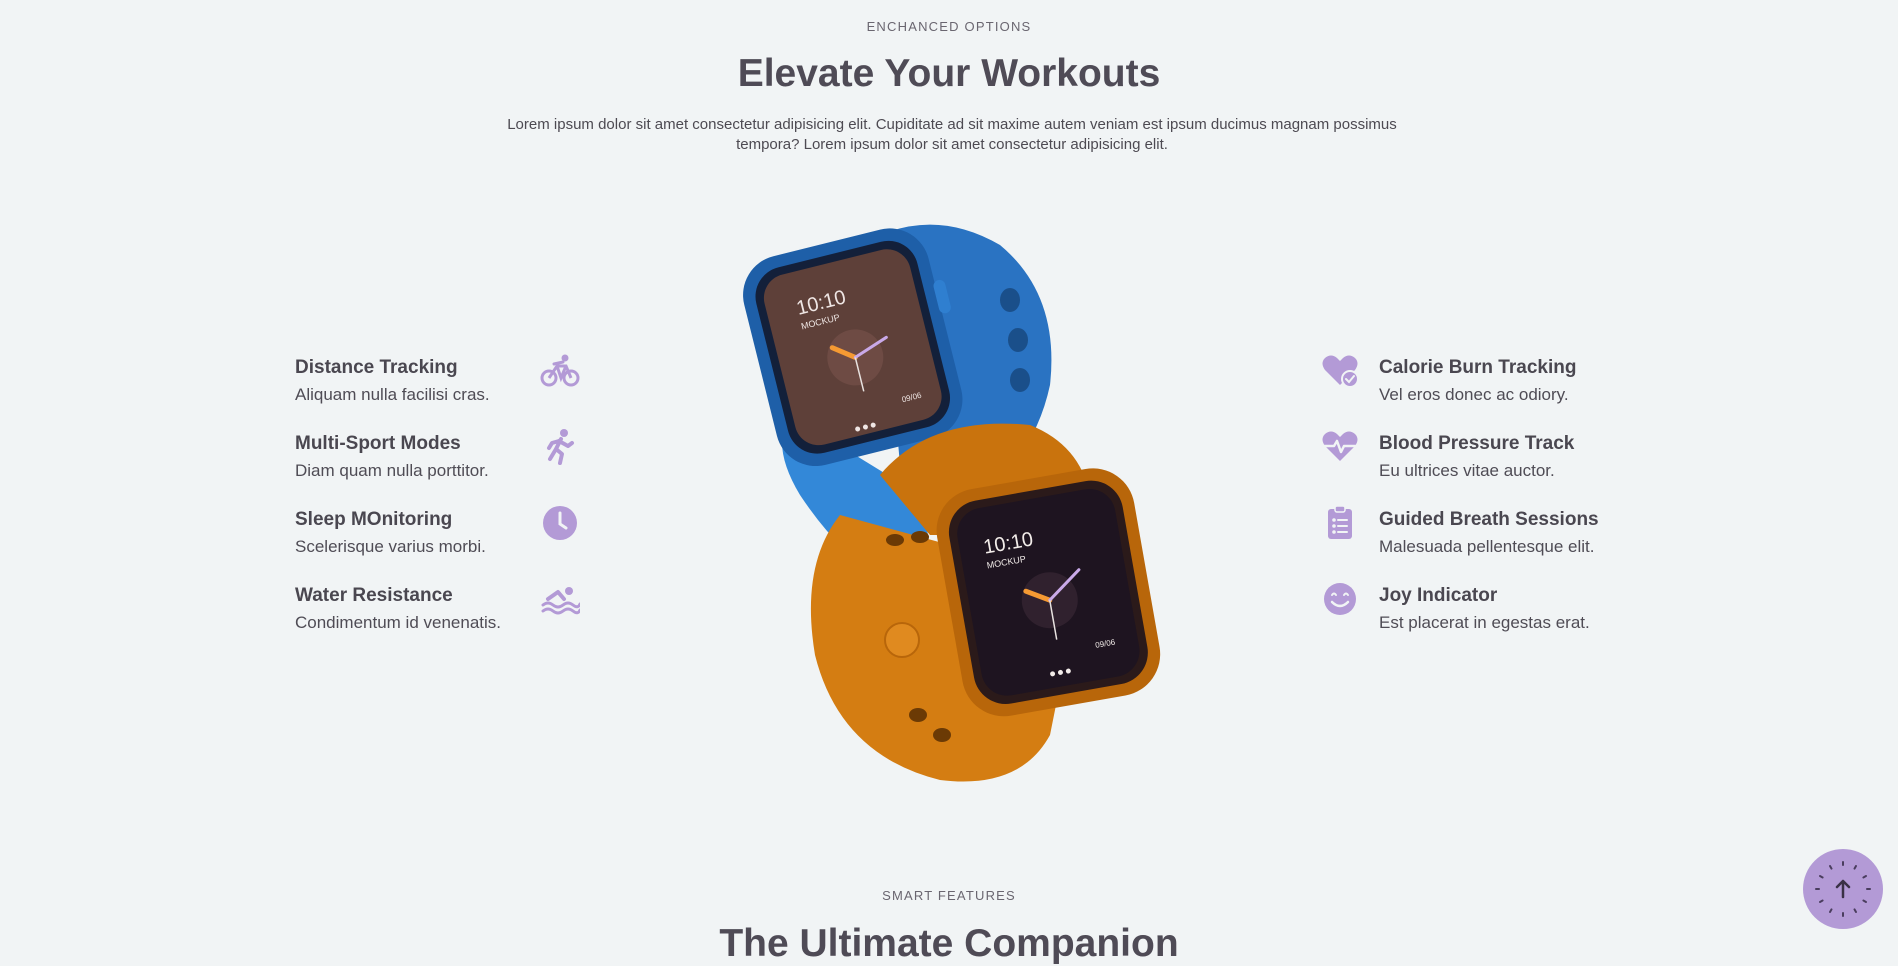  Describe the element at coordinates (952, 503) in the screenshot. I see `smartwatch-product-image: 10:10 MOCKUP 09/06 10:10 MOCKUP 09/06` at that location.